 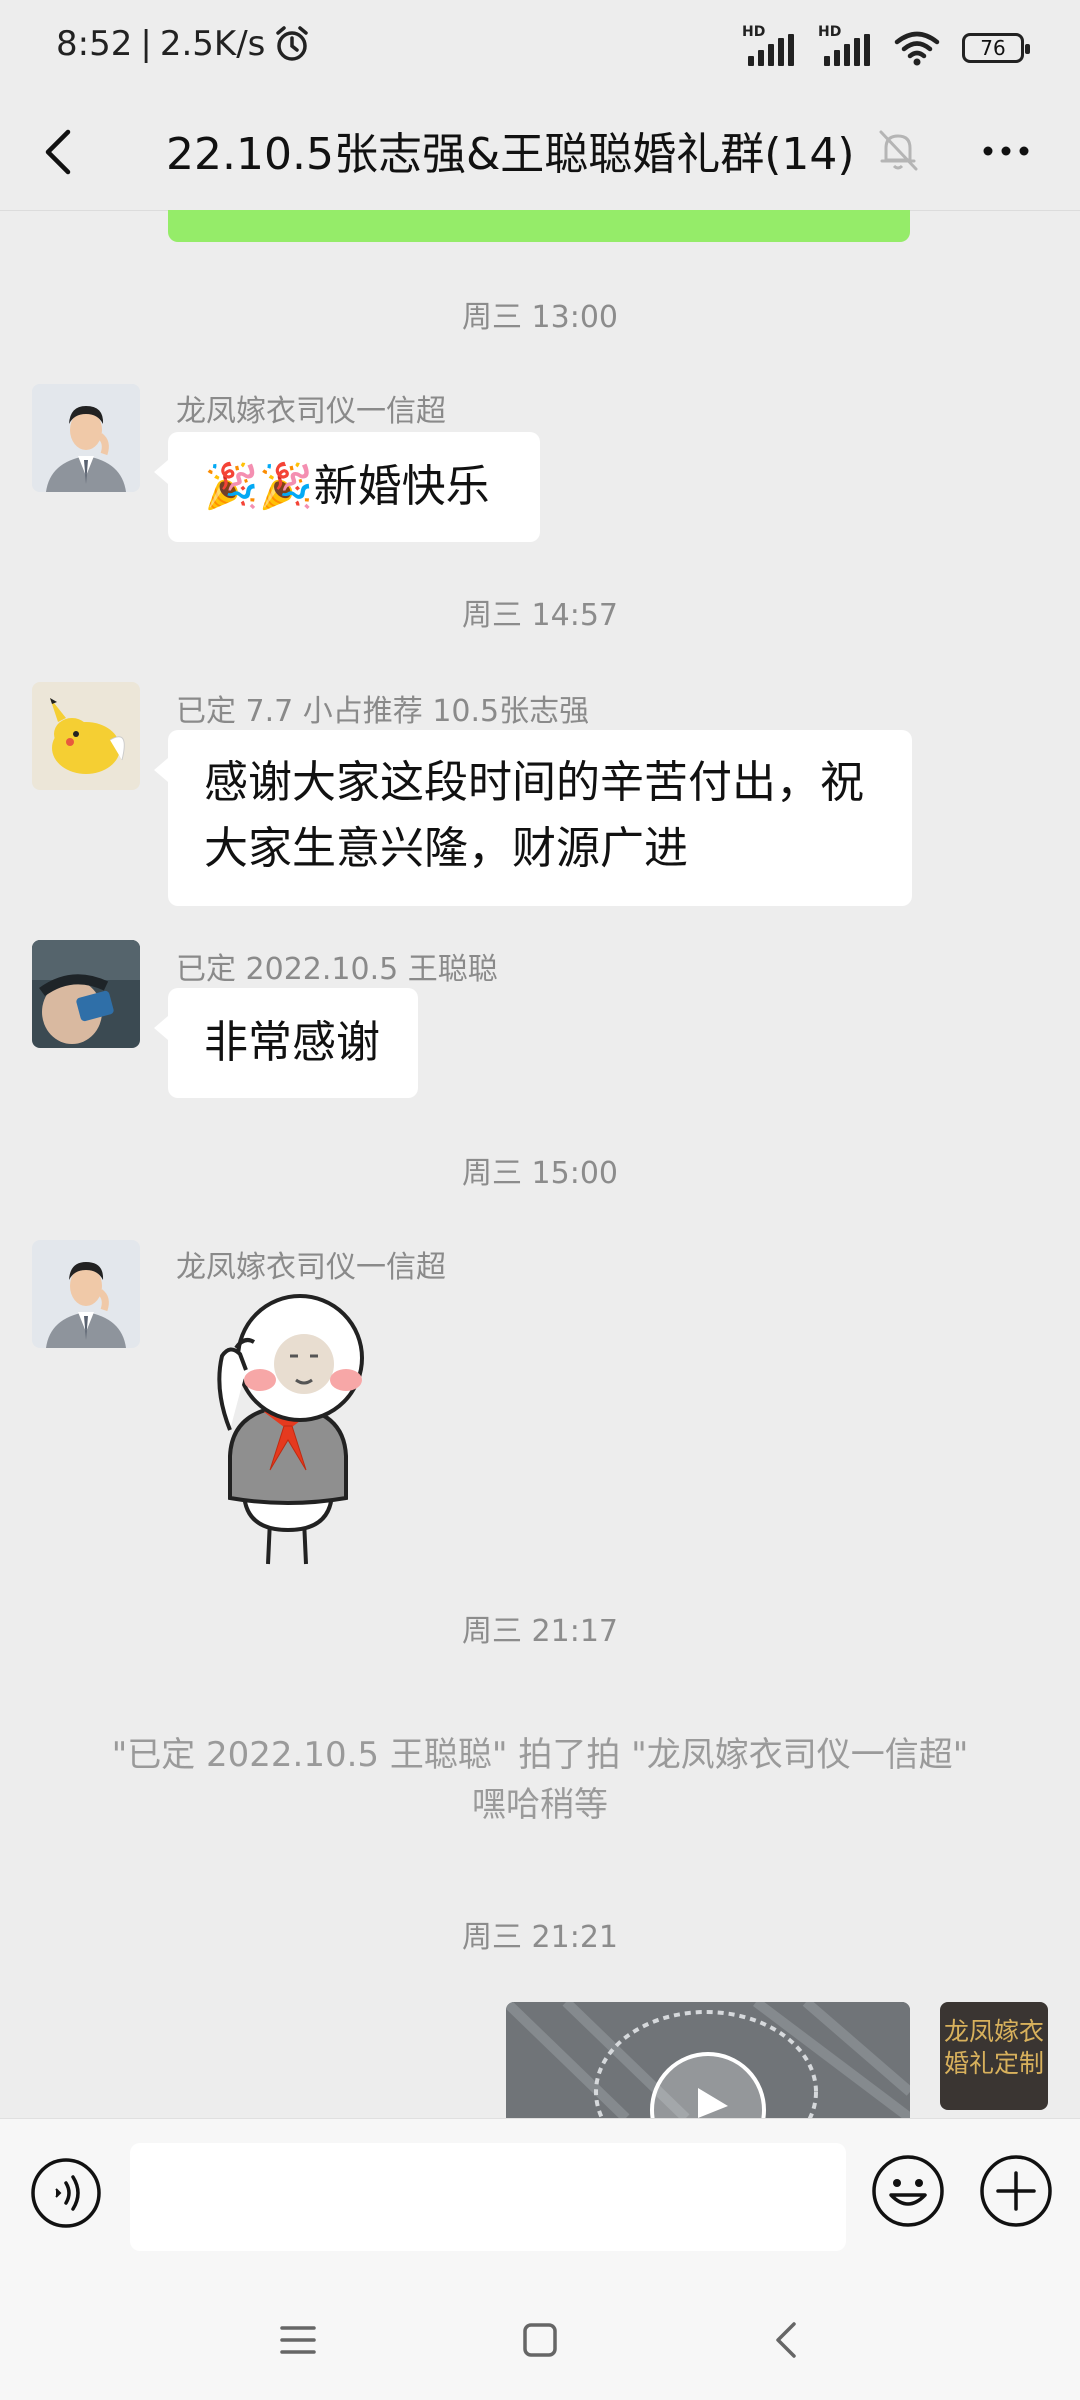 I want to click on self-avatar: 龙凤嫁衣 婚礼定制, so click(x=994, y=2056).